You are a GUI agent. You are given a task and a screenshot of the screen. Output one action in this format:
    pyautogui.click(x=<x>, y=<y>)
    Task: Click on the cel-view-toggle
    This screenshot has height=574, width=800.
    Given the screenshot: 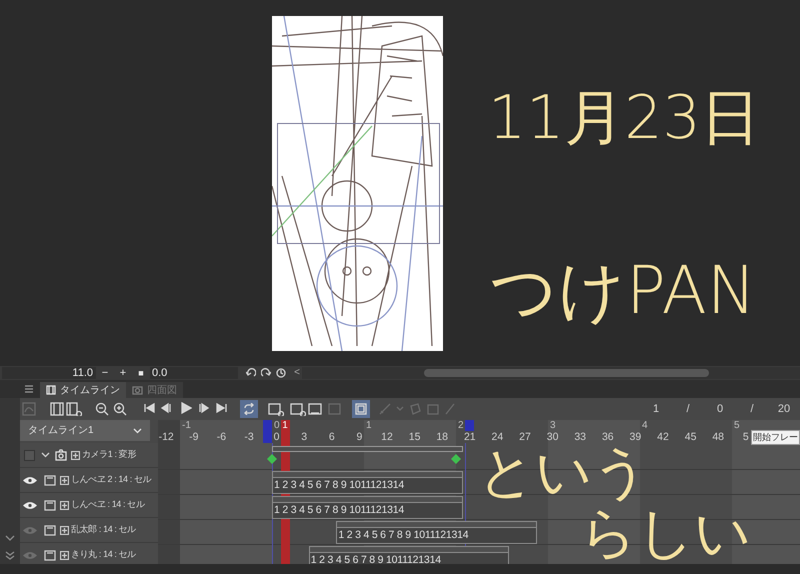 What is the action you would take?
    pyautogui.click(x=361, y=409)
    